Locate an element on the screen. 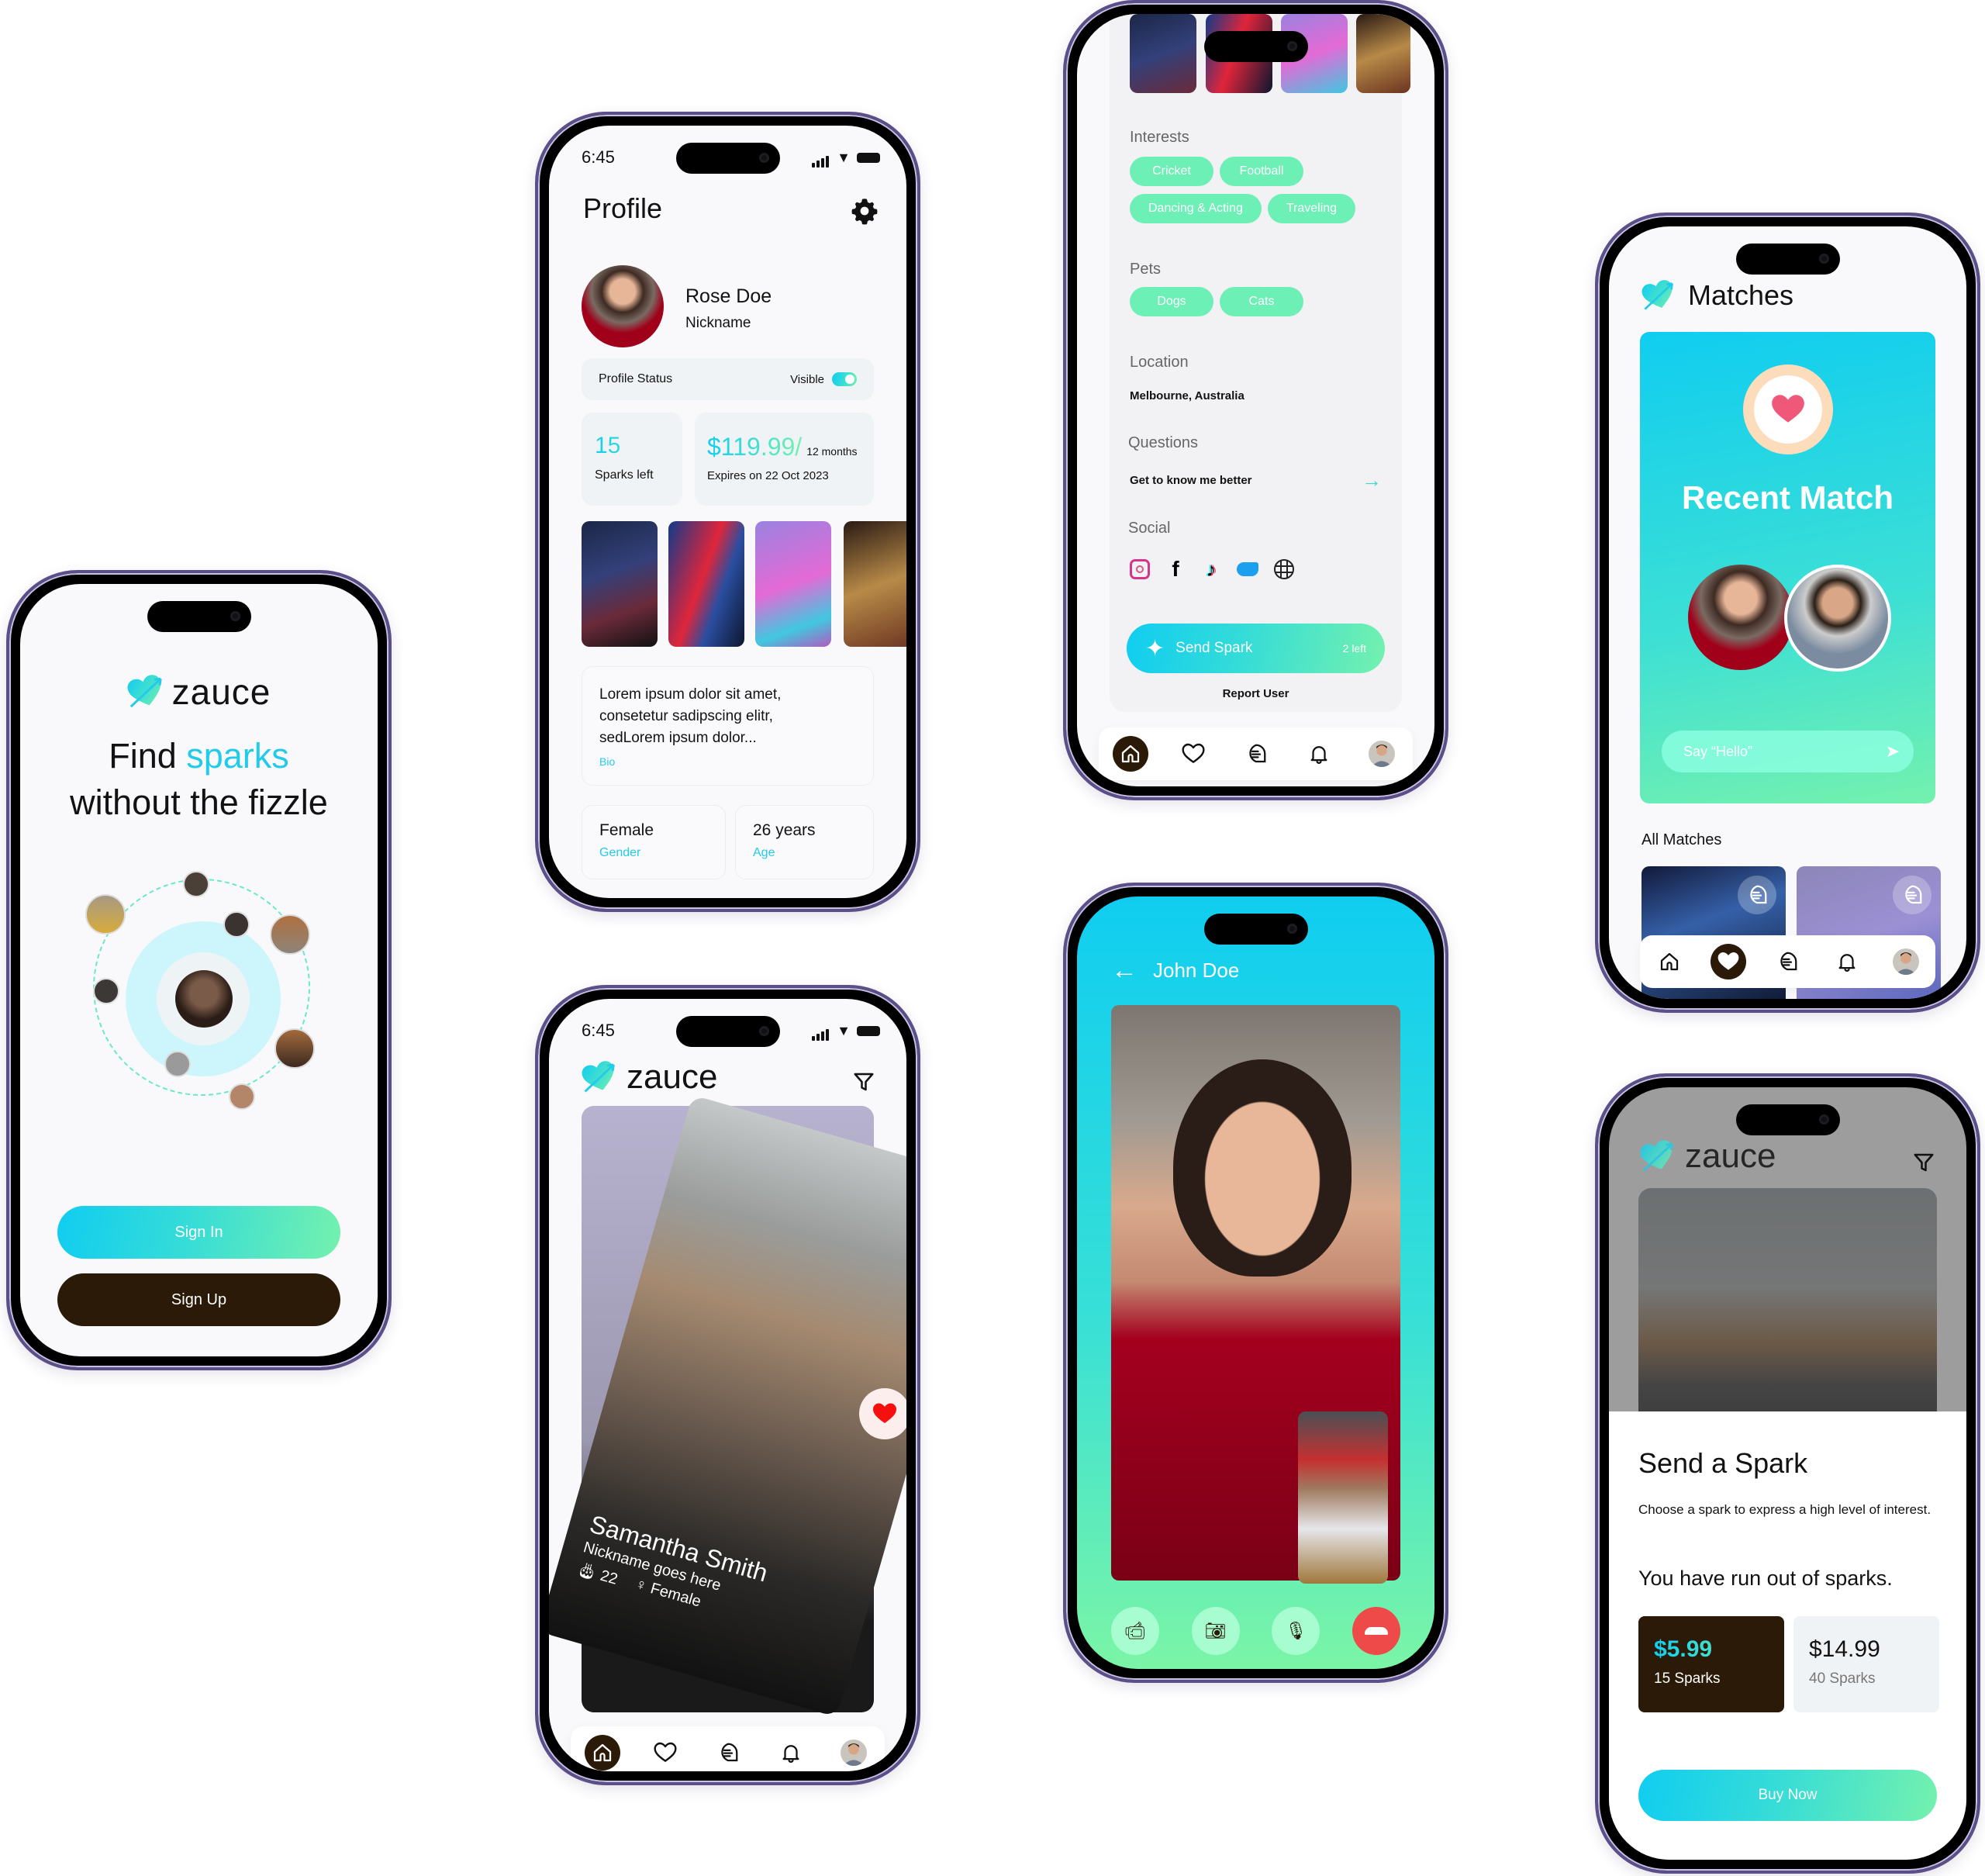 Image resolution: width=1985 pixels, height=1876 pixels. instagram-icon is located at coordinates (1140, 569).